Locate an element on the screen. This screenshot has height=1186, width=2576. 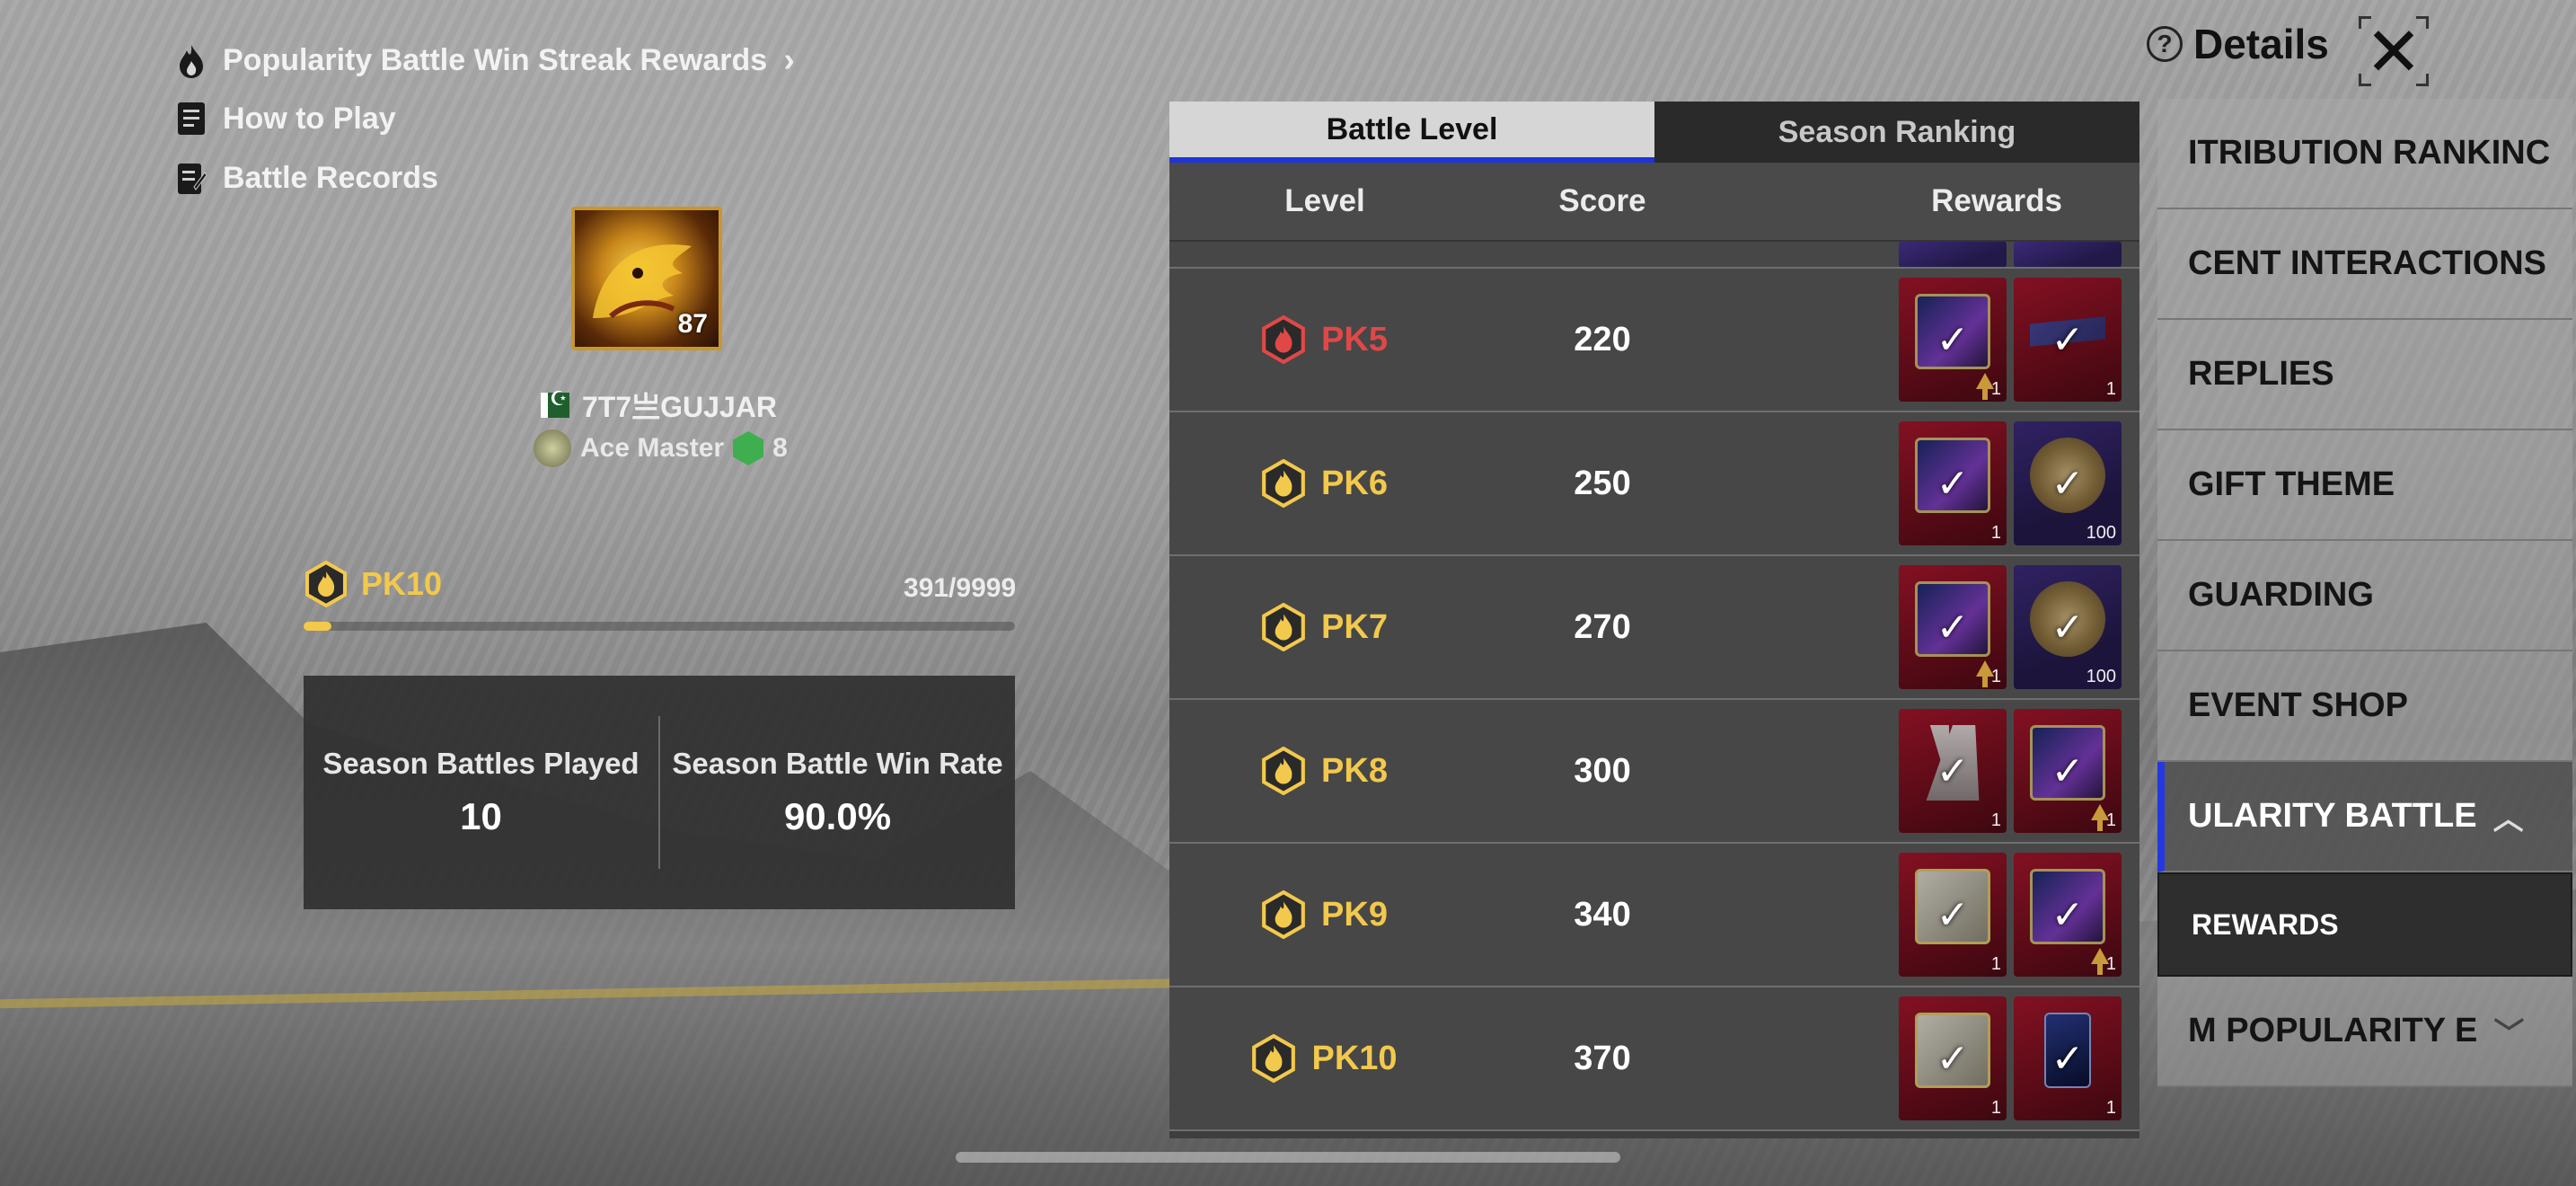
reward-item-partial is located at coordinates (1953, 254).